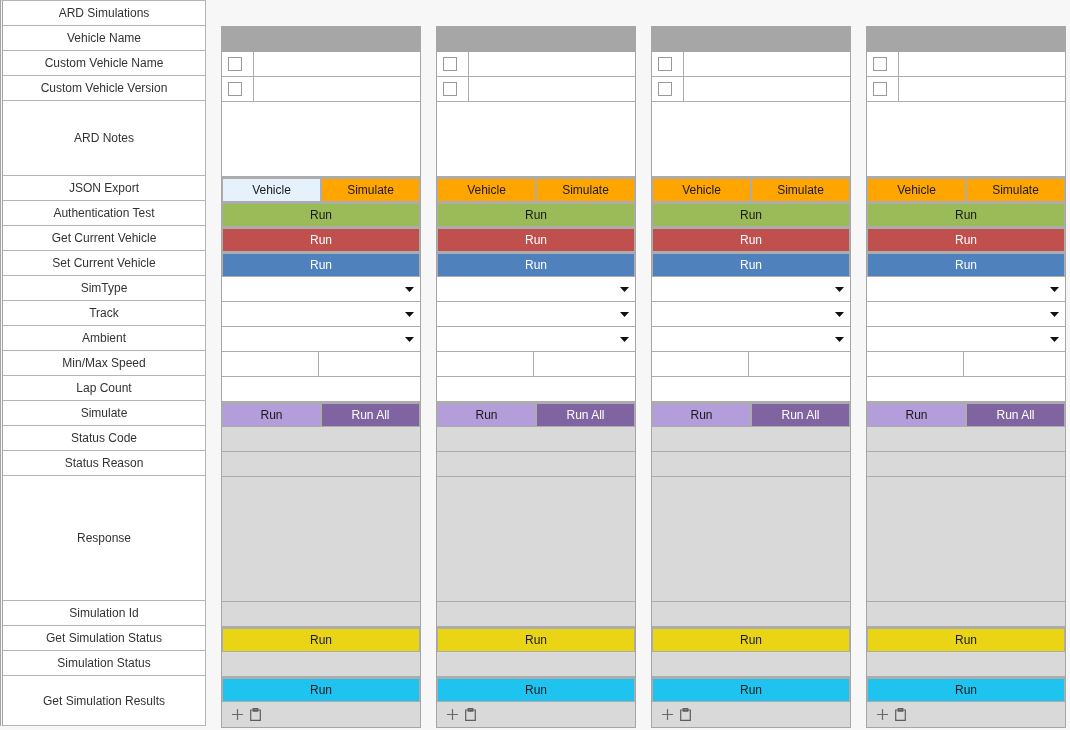 This screenshot has width=1070, height=730. Describe the element at coordinates (104, 213) in the screenshot. I see `row-label: Authentication Test` at that location.